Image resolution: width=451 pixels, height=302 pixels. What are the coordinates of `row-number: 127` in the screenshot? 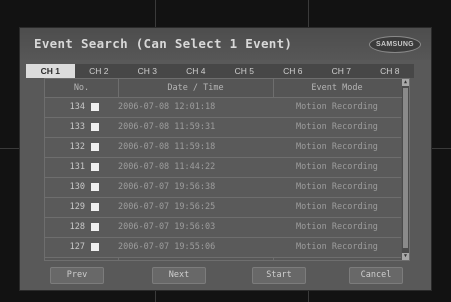 It's located at (77, 247).